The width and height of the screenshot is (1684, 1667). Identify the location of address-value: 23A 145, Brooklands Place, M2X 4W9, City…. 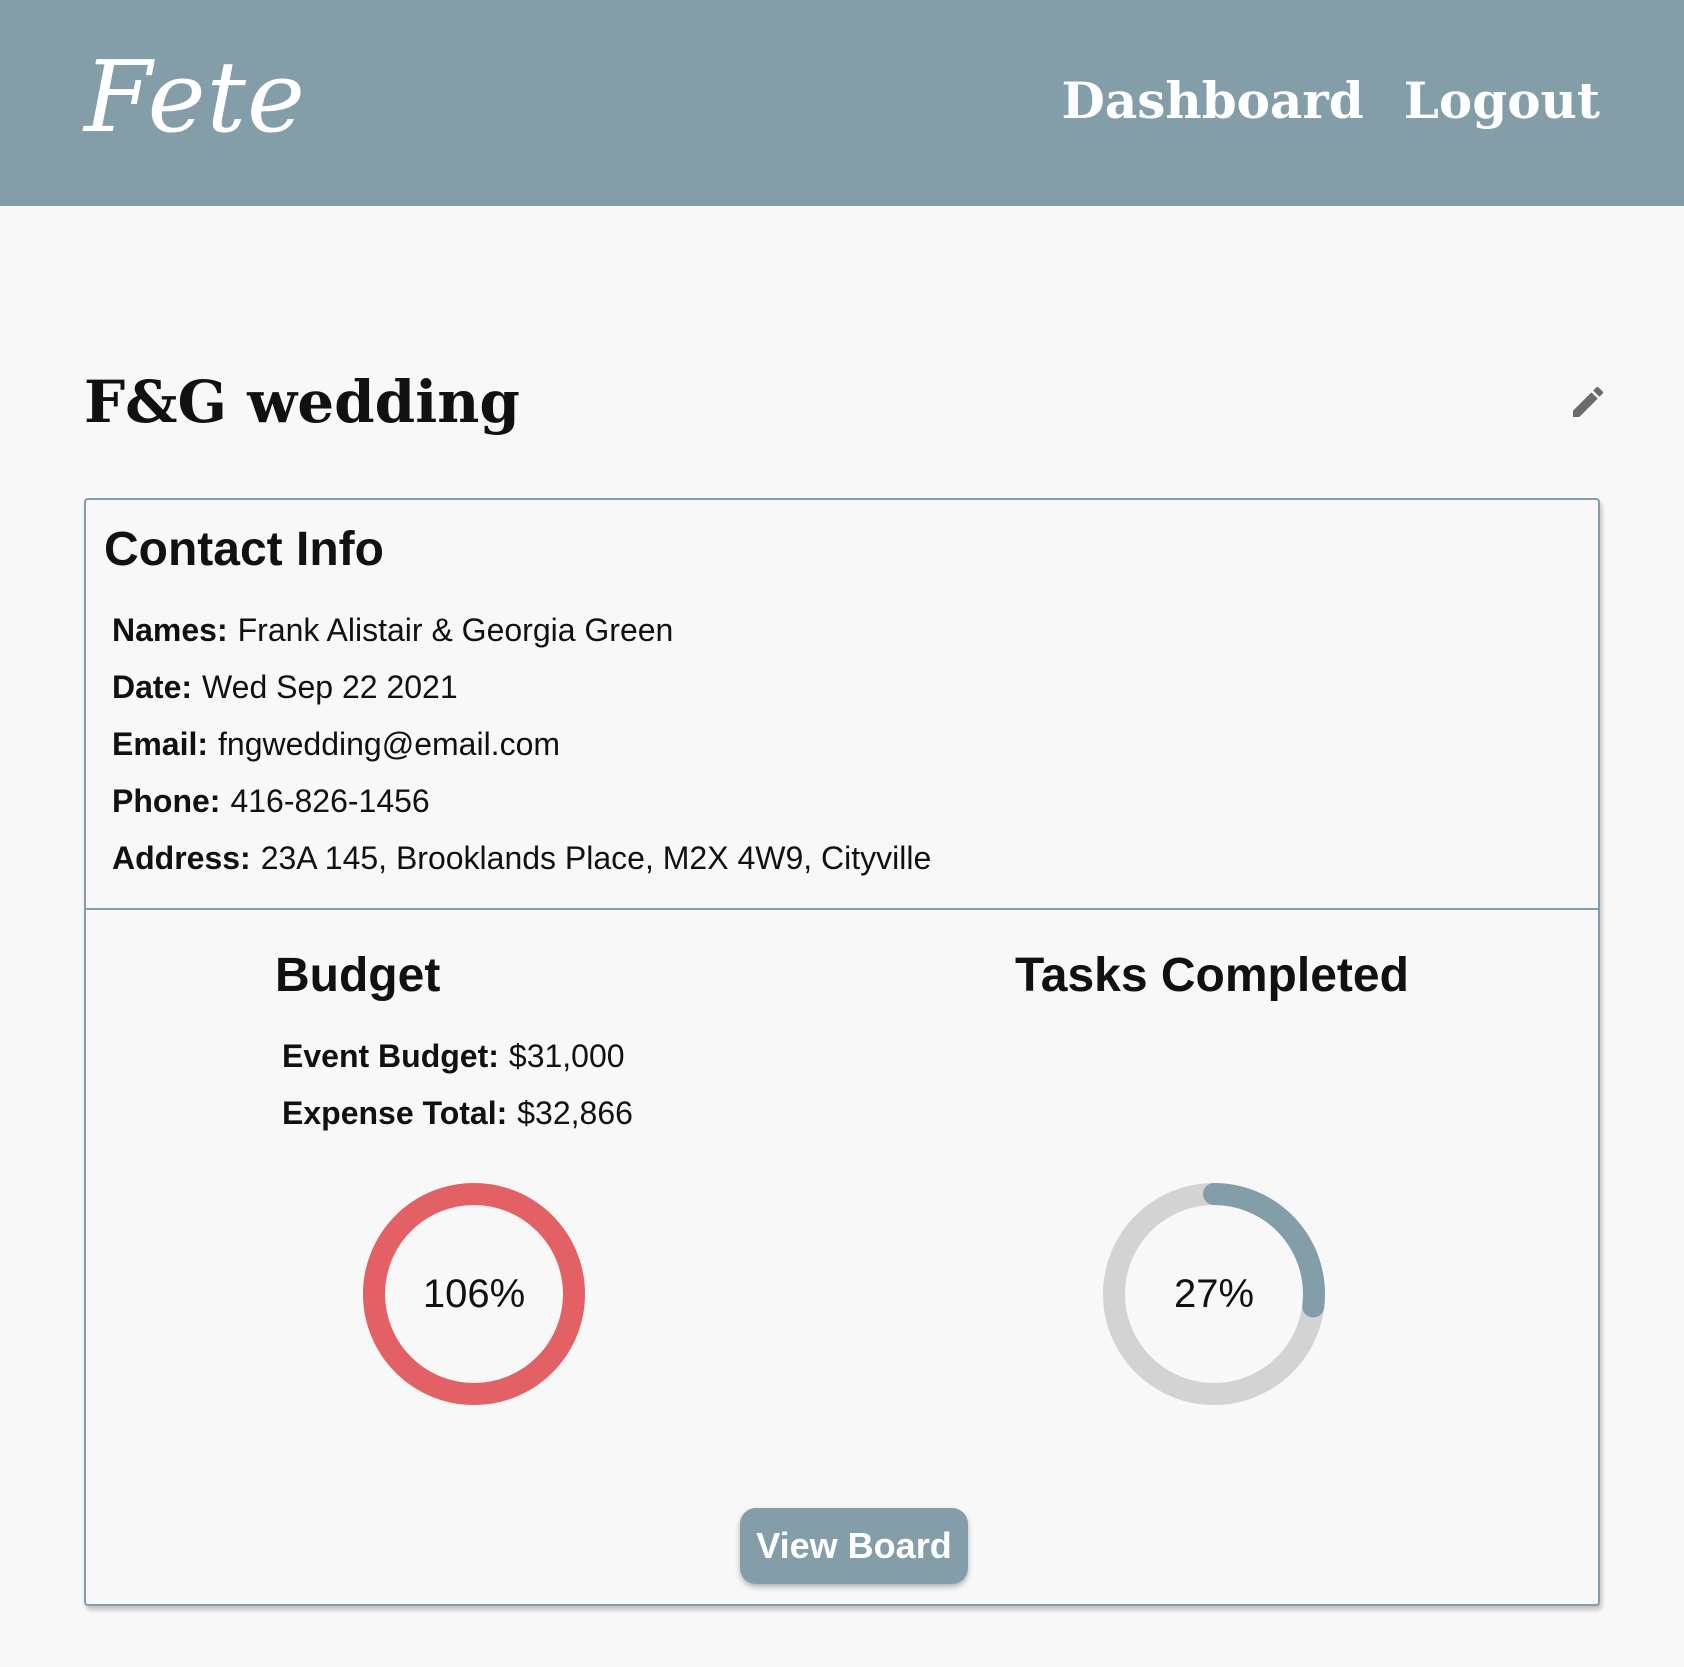
(596, 858).